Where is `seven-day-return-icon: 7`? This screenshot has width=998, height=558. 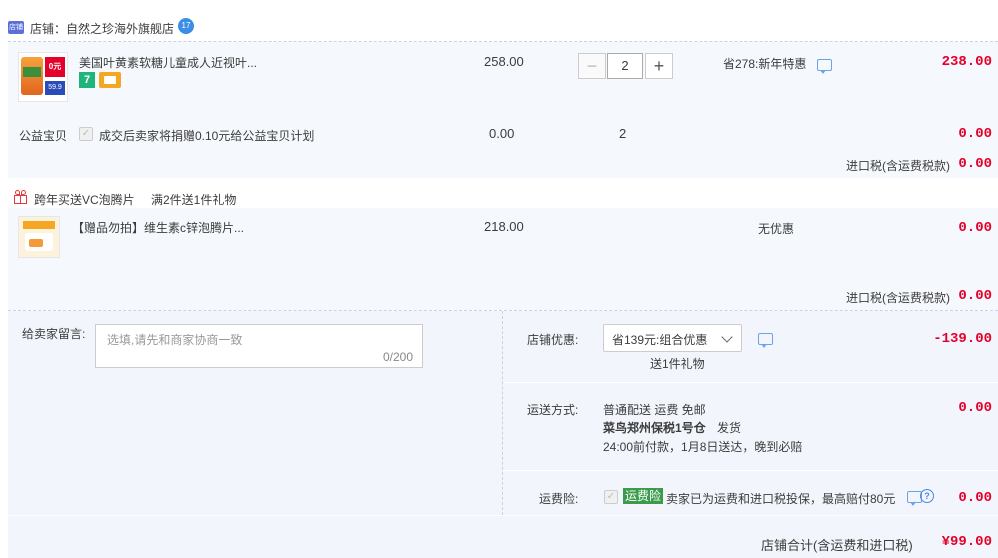
seven-day-return-icon: 7 is located at coordinates (87, 80).